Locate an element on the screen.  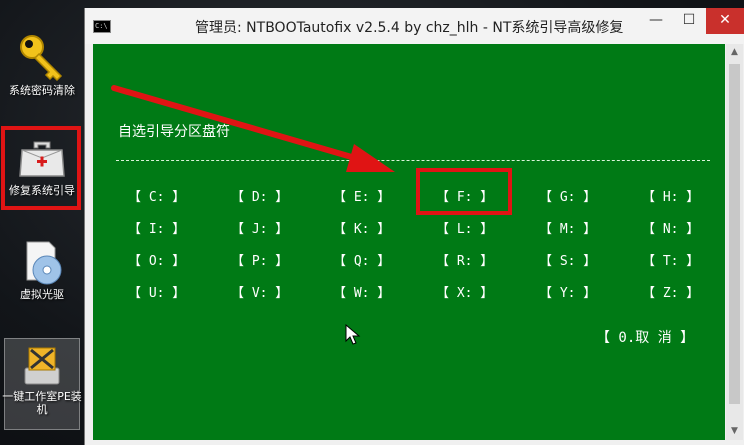
mouse-cursor-icon is located at coordinates (353, 334).